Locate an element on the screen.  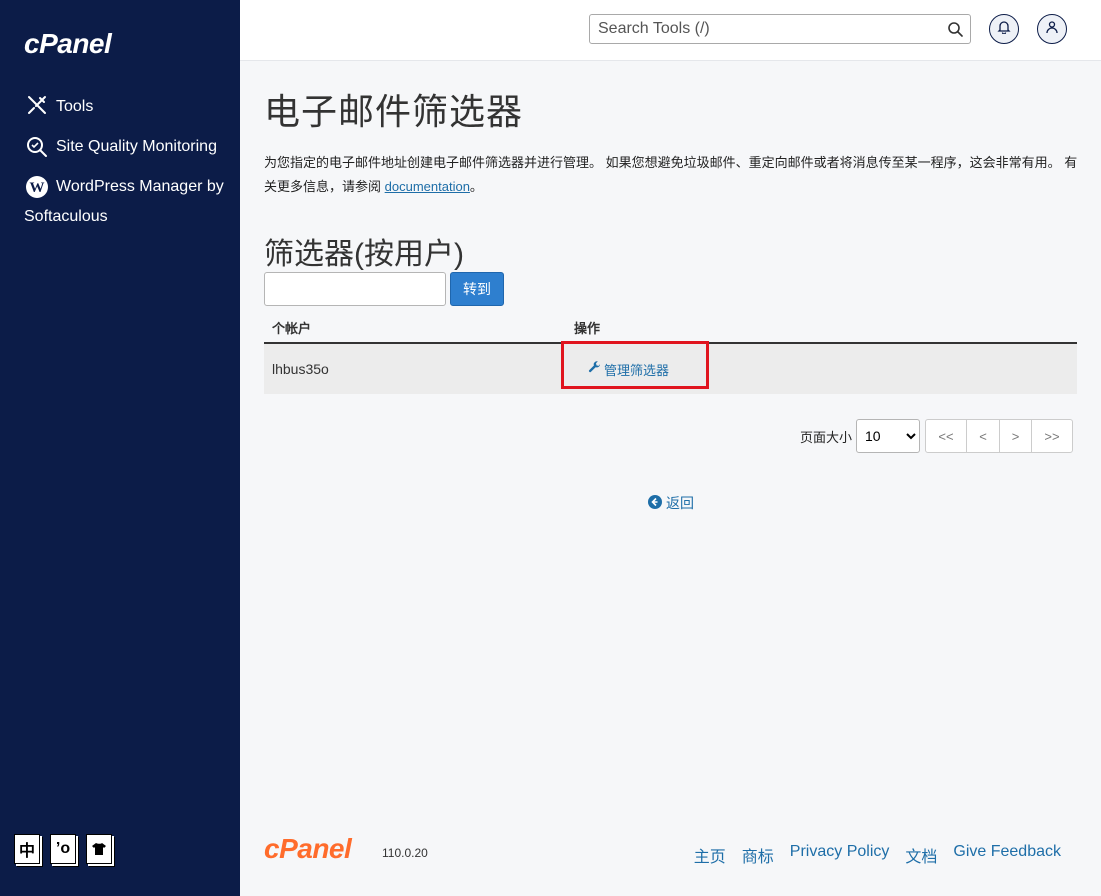
pagination: 页面大小 10 << < > >> is located at coordinates (937, 436).